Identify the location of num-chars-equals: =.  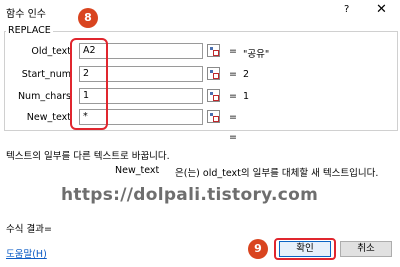
(233, 96).